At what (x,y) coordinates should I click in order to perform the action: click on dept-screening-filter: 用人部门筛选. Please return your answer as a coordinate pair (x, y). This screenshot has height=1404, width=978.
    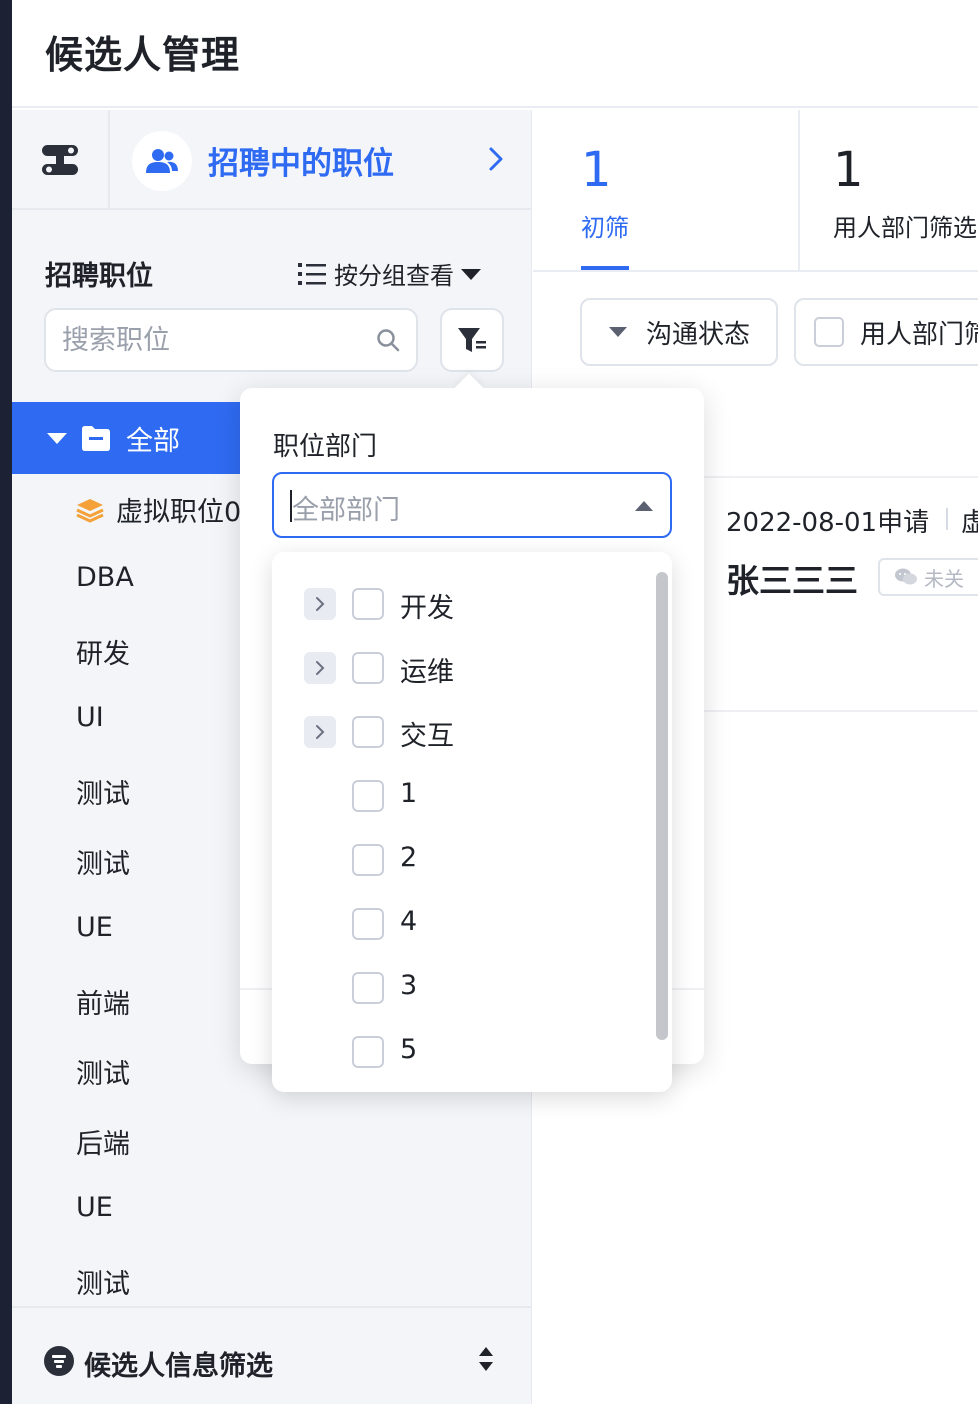
    Looking at the image, I should click on (886, 332).